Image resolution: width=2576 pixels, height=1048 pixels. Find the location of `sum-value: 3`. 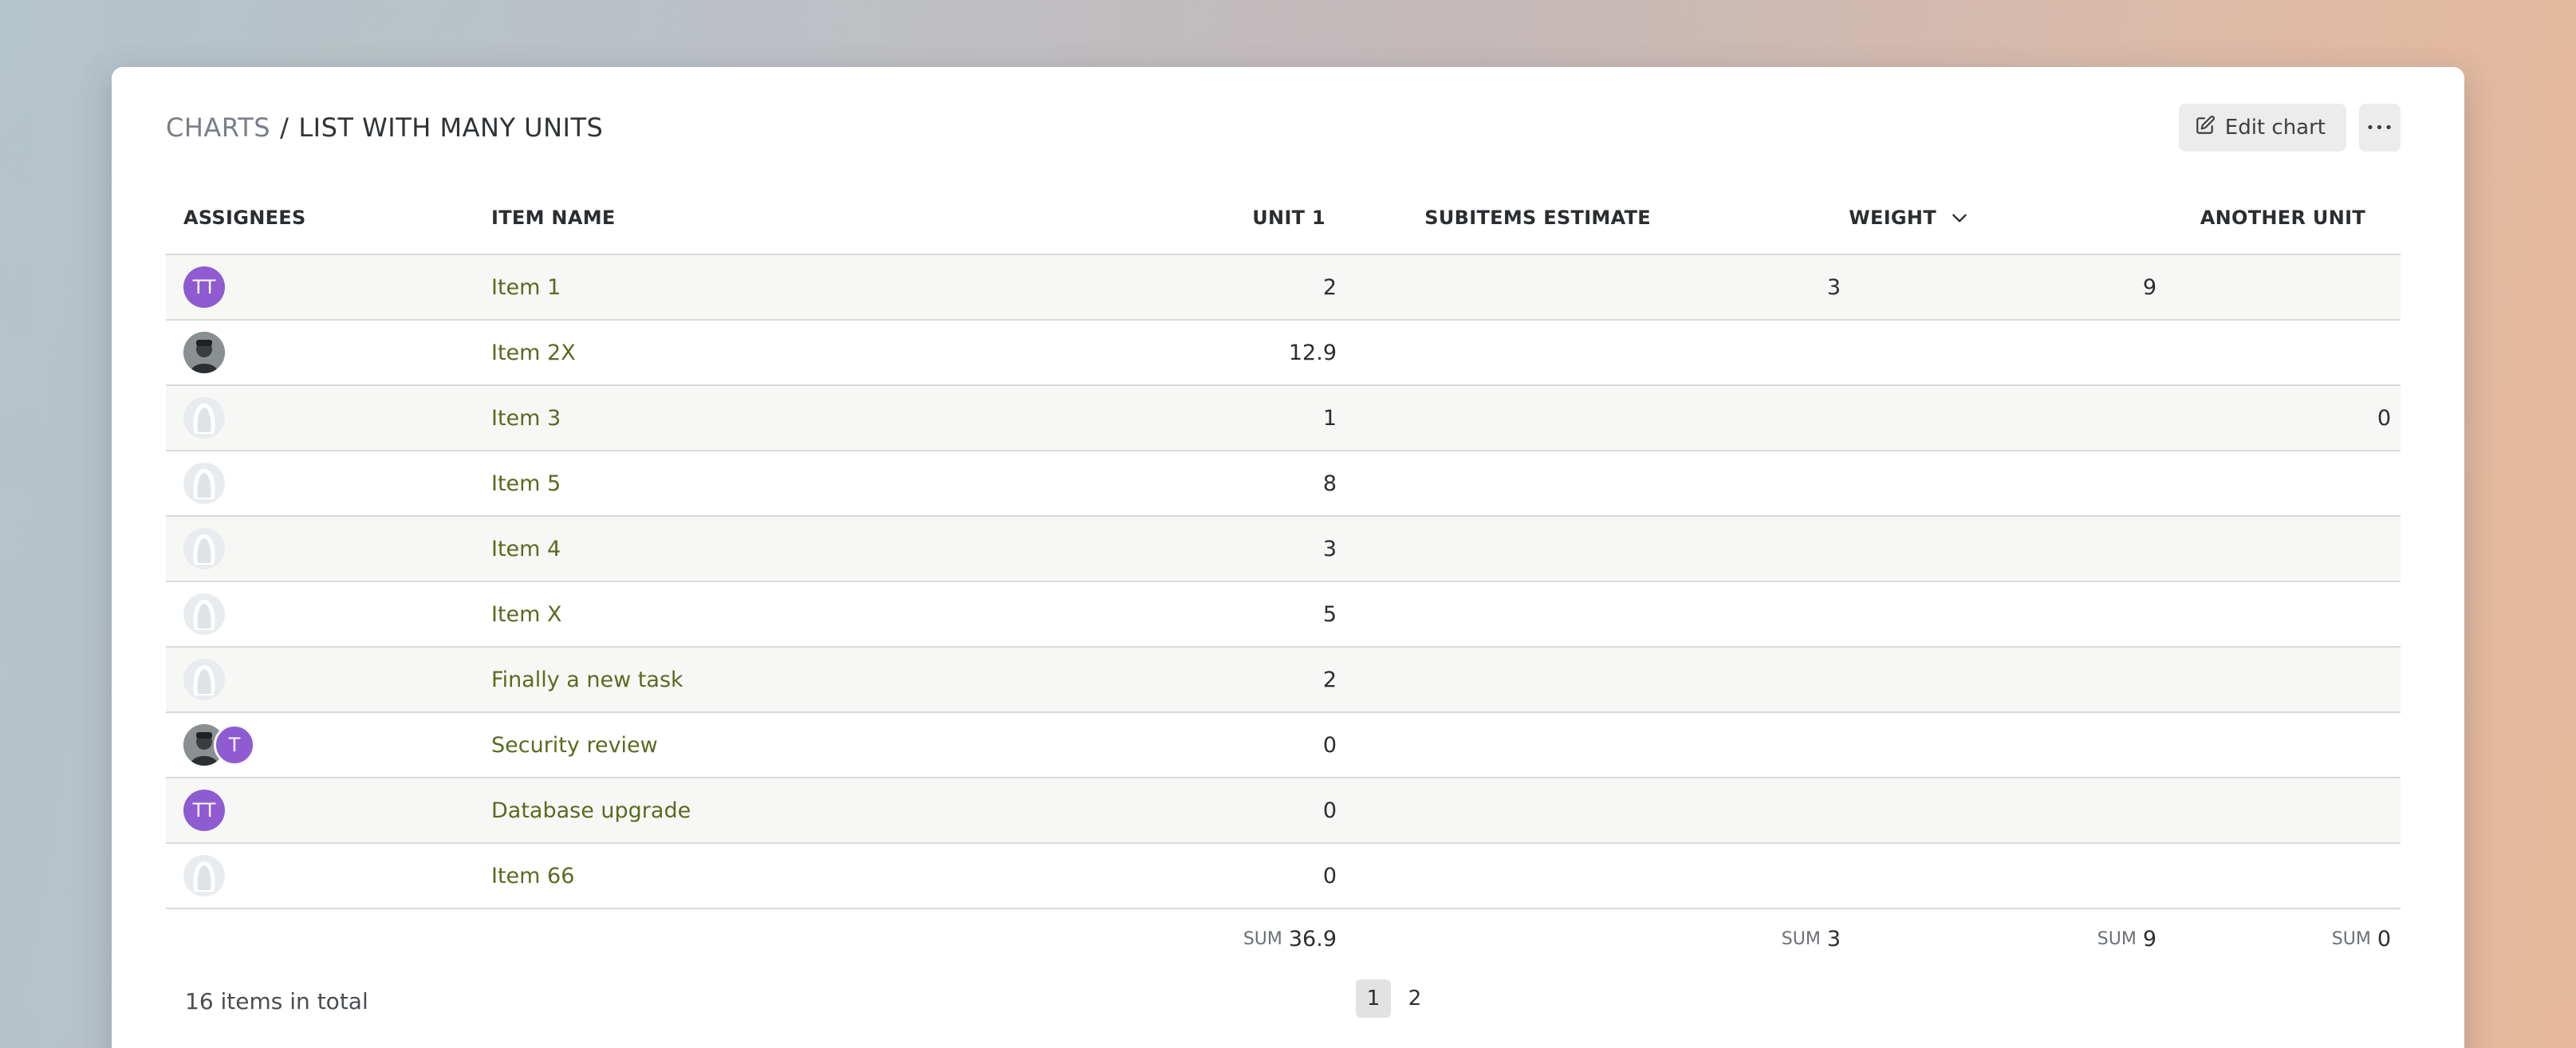

sum-value: 3 is located at coordinates (1833, 938).